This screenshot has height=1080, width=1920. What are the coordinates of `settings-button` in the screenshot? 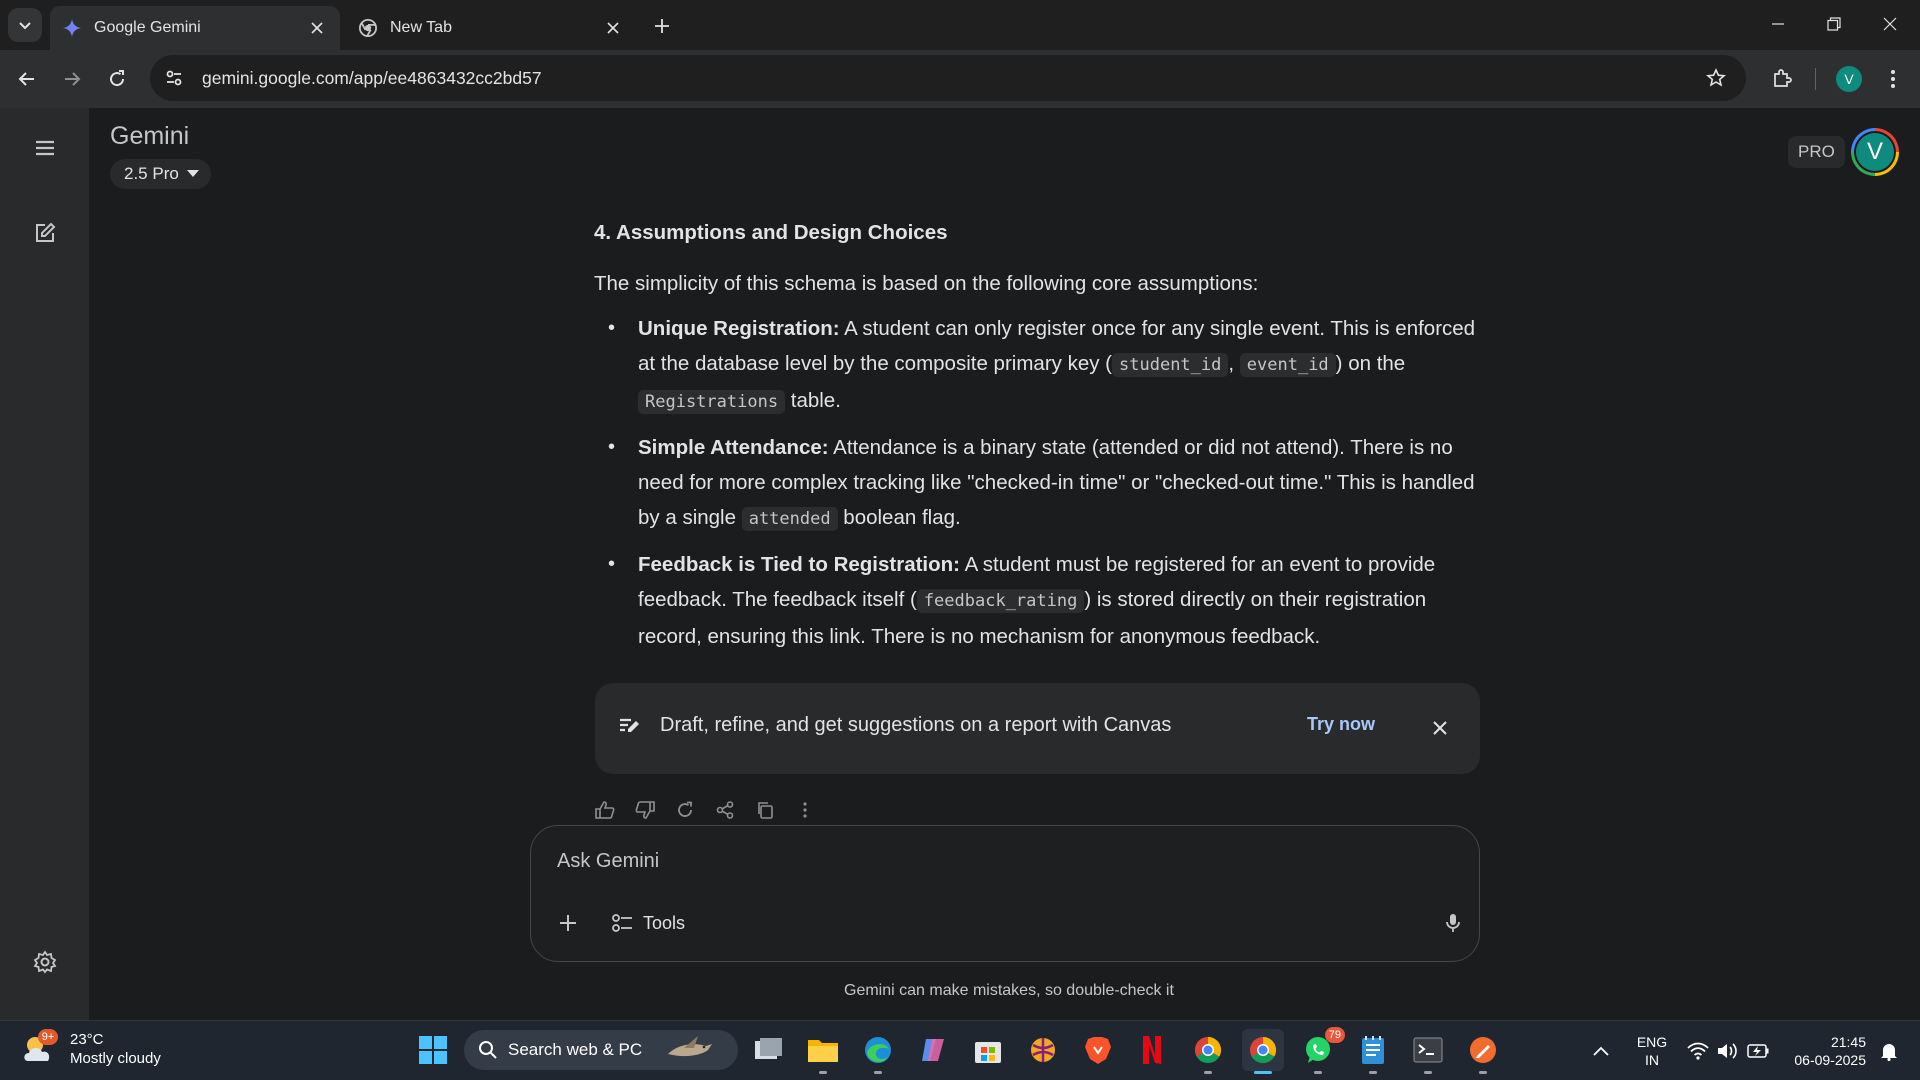 It's located at (45, 962).